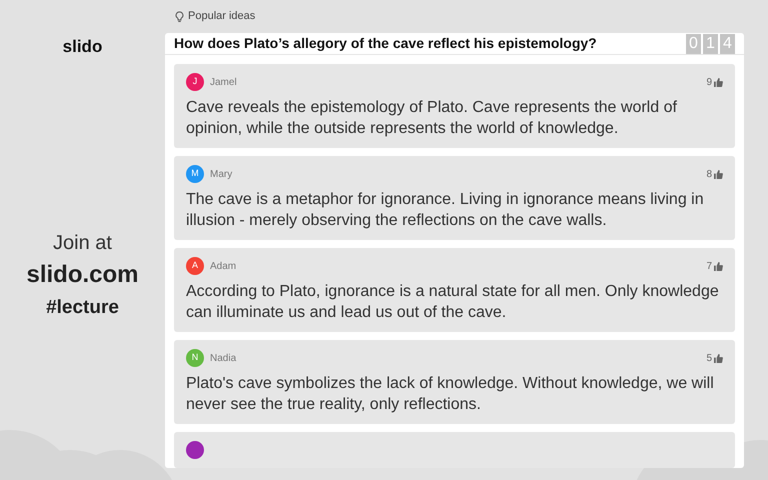 The width and height of the screenshot is (768, 480). What do you see at coordinates (195, 266) in the screenshot?
I see `author-avatar: A` at bounding box center [195, 266].